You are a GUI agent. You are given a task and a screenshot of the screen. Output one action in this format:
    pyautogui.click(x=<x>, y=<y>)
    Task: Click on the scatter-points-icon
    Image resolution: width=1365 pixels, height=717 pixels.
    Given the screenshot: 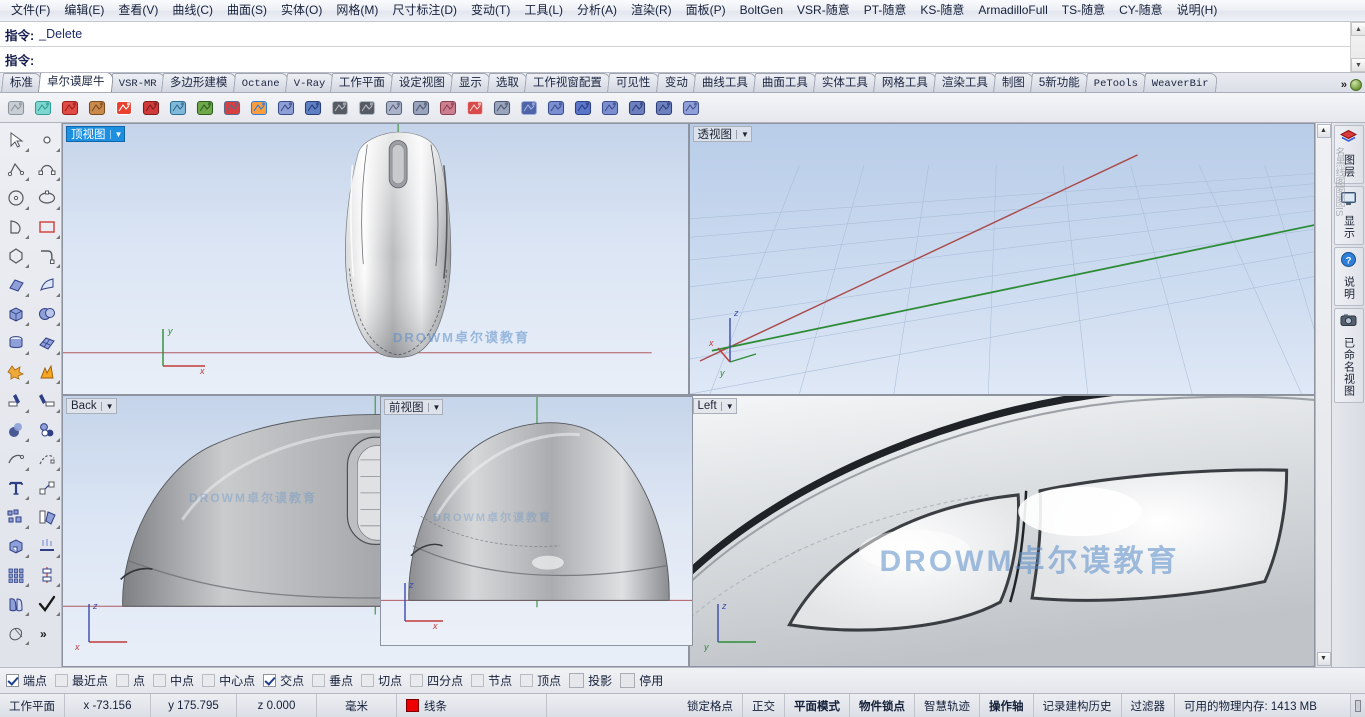 What is the action you would take?
    pyautogui.click(x=610, y=108)
    